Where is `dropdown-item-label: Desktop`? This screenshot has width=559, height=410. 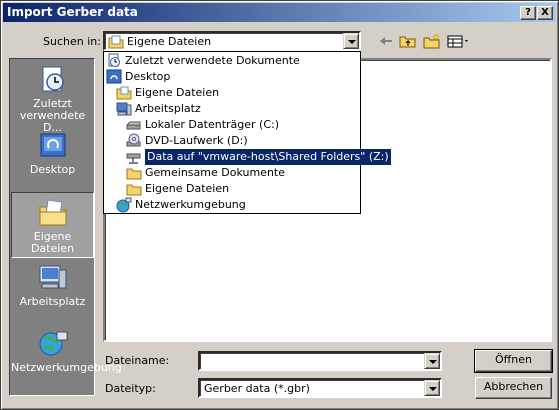
dropdown-item-label: Desktop is located at coordinates (148, 76).